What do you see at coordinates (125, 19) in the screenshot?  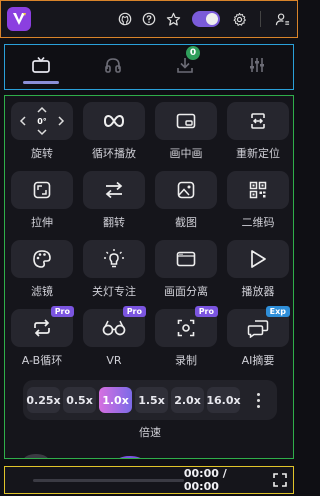 I see `github-icon` at bounding box center [125, 19].